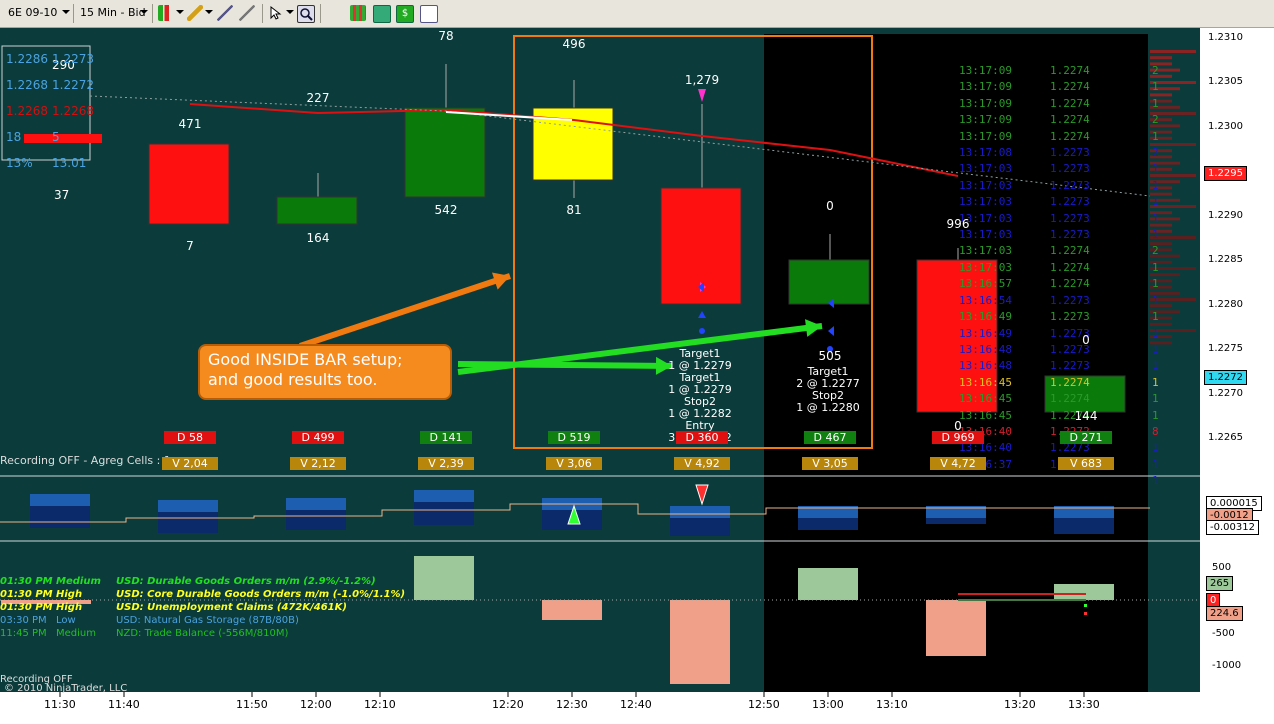  I want to click on delta-badge: D 271, so click(1086, 437).